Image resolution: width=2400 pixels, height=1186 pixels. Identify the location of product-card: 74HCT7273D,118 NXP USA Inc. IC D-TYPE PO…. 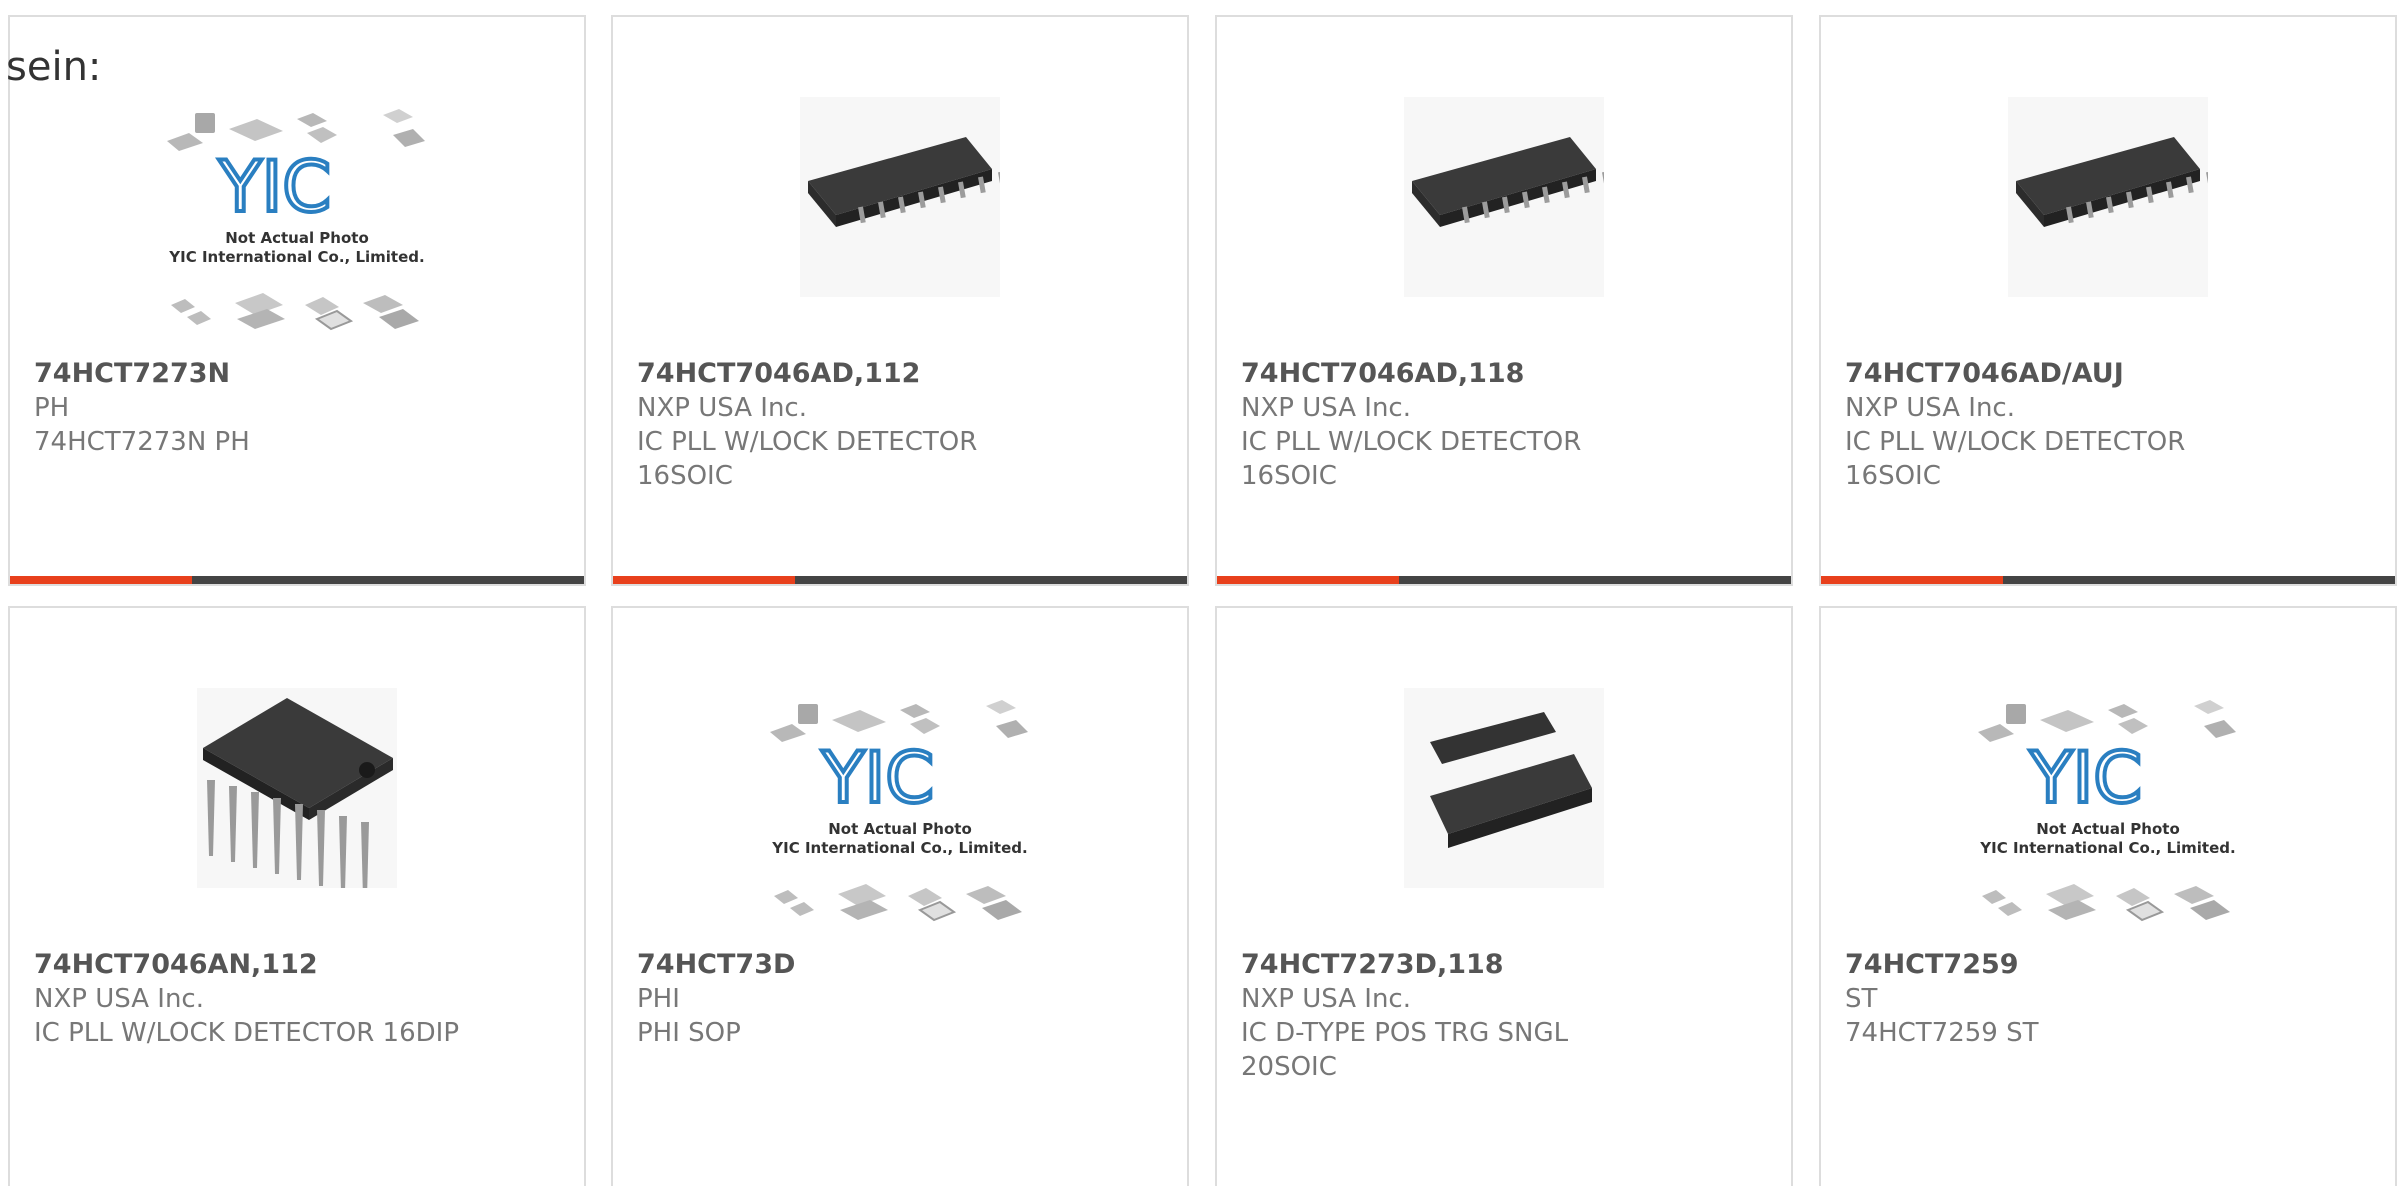
(1504, 896).